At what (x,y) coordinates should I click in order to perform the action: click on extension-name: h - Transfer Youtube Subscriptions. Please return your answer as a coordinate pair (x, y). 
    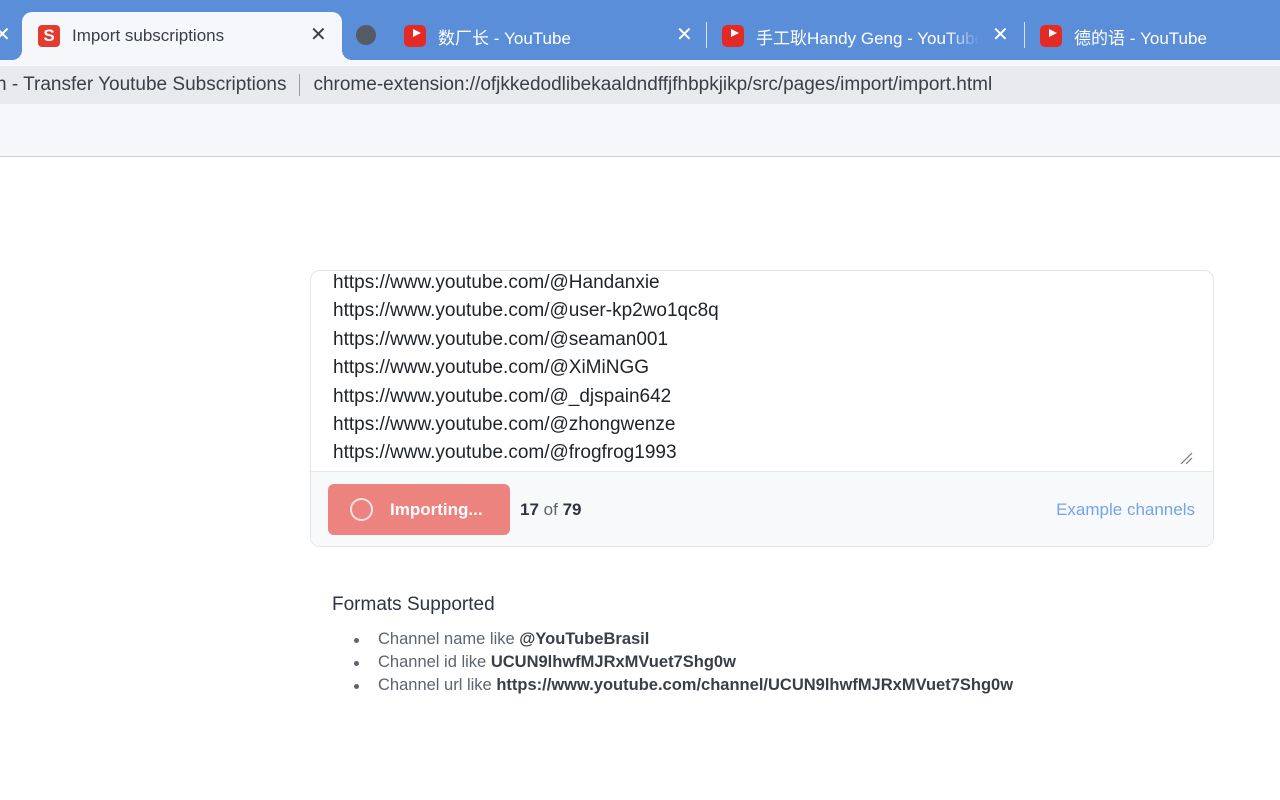
    Looking at the image, I should click on (143, 84).